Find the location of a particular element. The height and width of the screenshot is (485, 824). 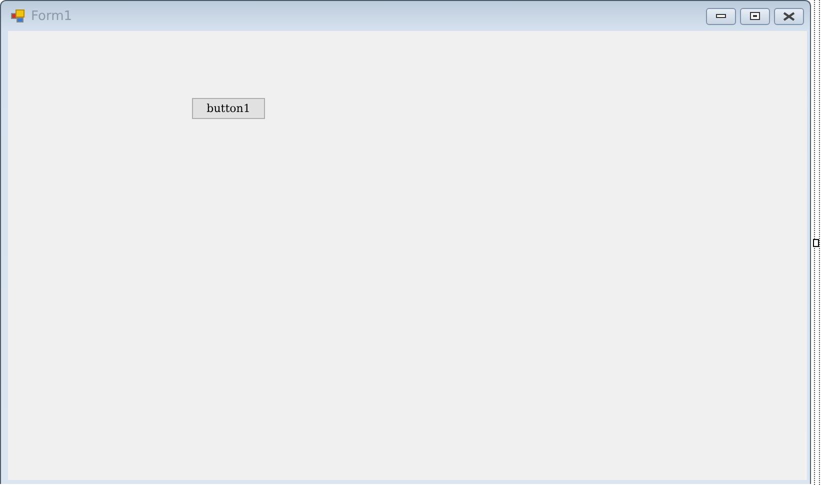

minimize-icon is located at coordinates (721, 16).